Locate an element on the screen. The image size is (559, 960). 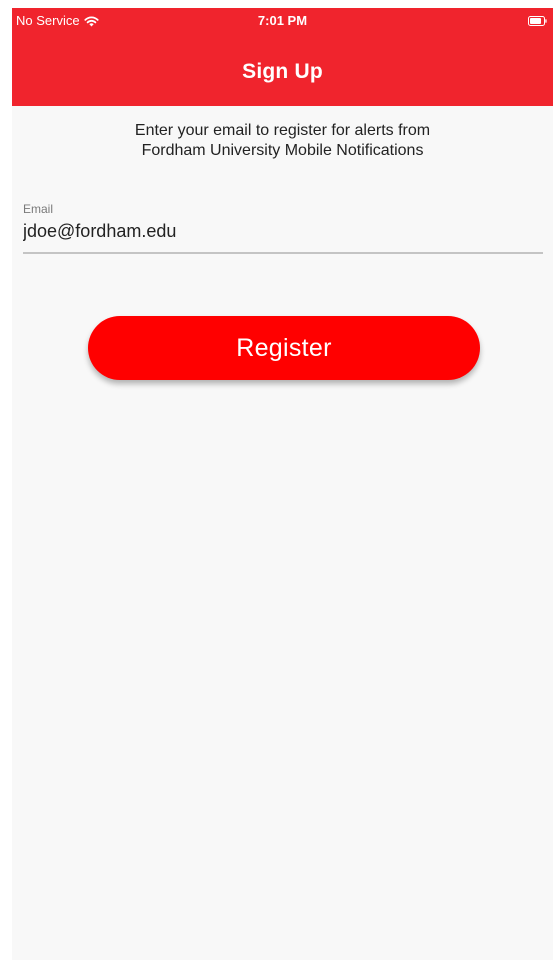
app-header: No Service 7:01 PM Sign Up is located at coordinates (282, 57).